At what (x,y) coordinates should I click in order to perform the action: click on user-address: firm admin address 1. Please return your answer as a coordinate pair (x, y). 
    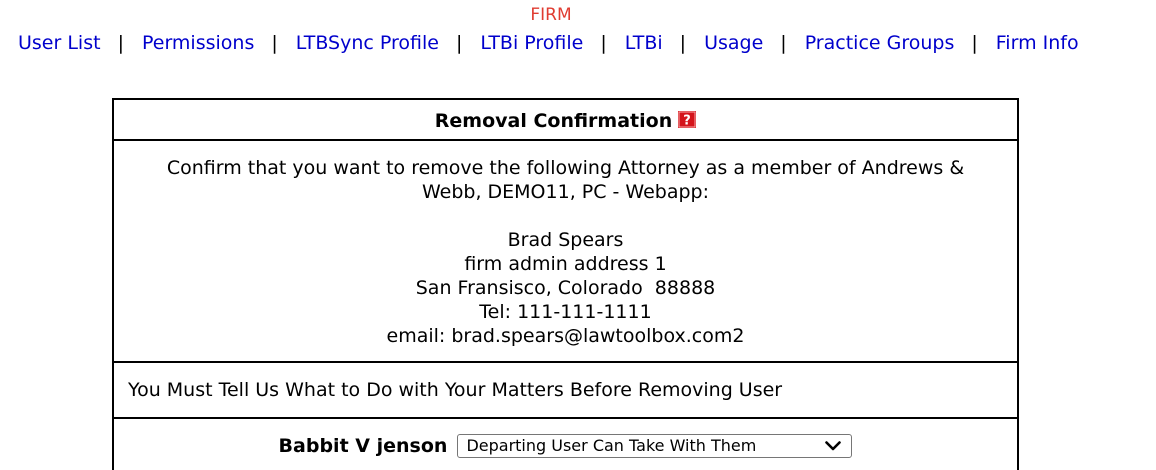
    Looking at the image, I should click on (565, 264).